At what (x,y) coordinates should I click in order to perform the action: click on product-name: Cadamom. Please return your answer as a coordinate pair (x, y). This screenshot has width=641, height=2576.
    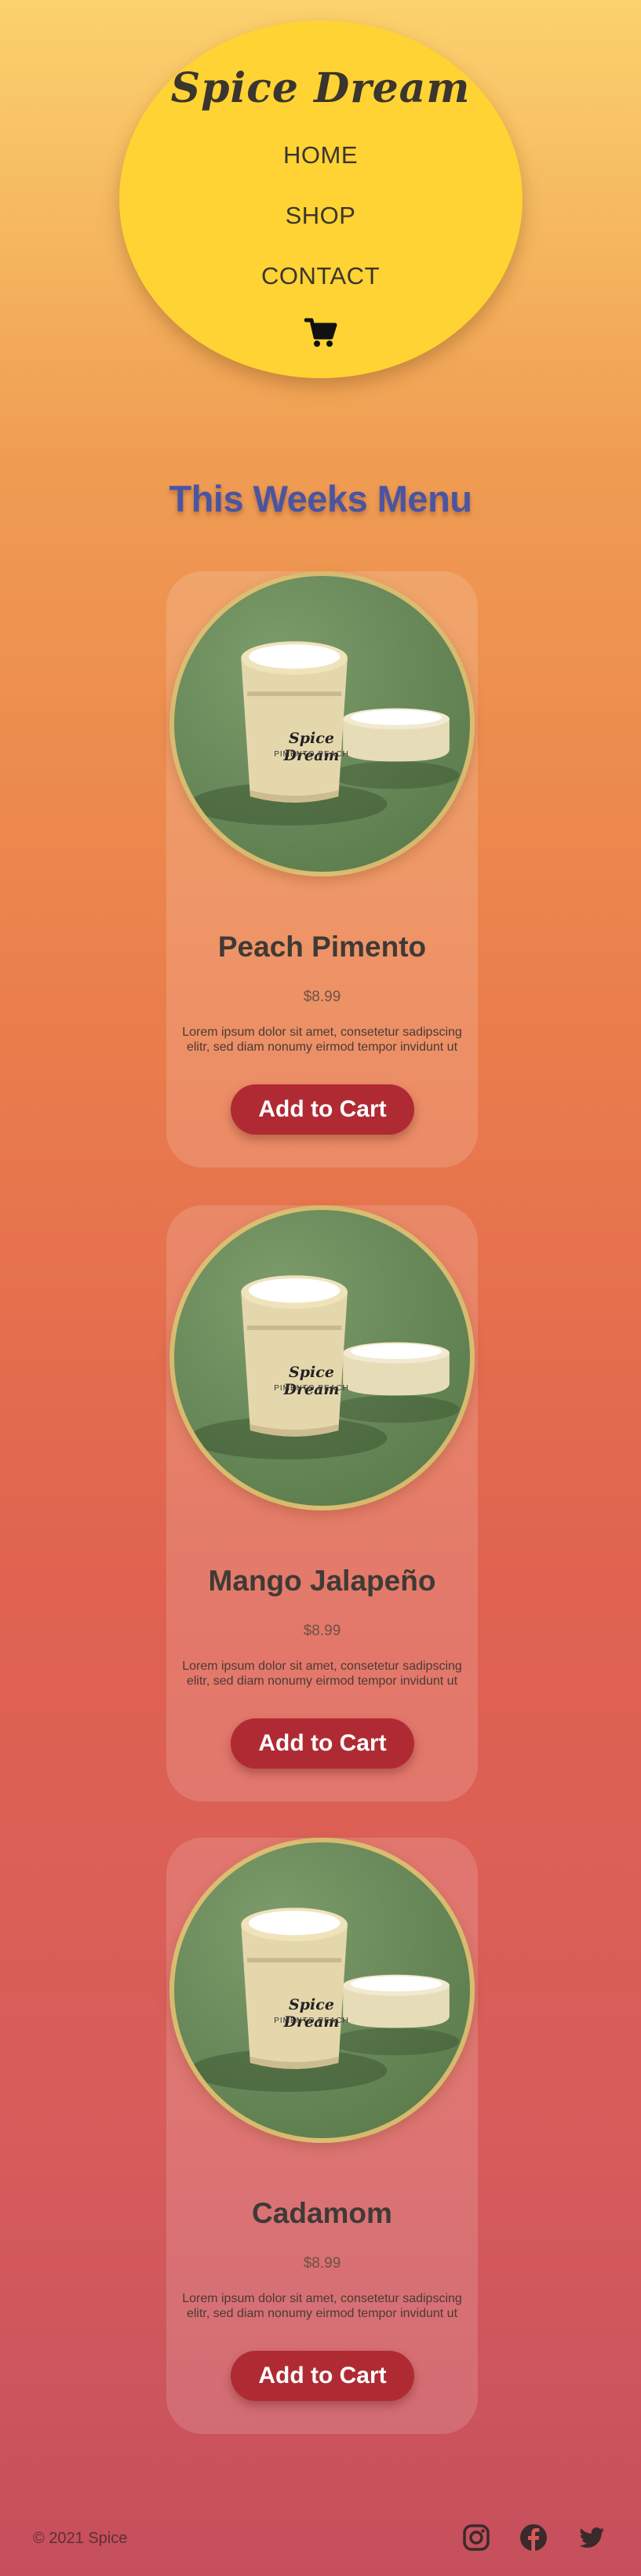
    Looking at the image, I should click on (322, 2213).